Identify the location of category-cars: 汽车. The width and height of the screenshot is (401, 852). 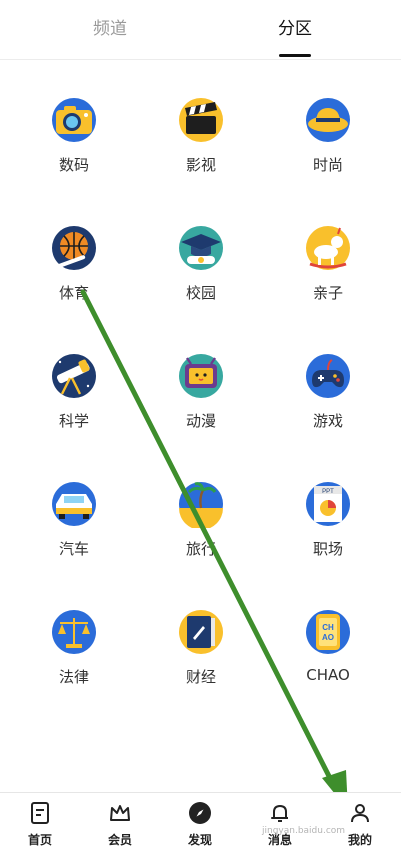
(74, 530).